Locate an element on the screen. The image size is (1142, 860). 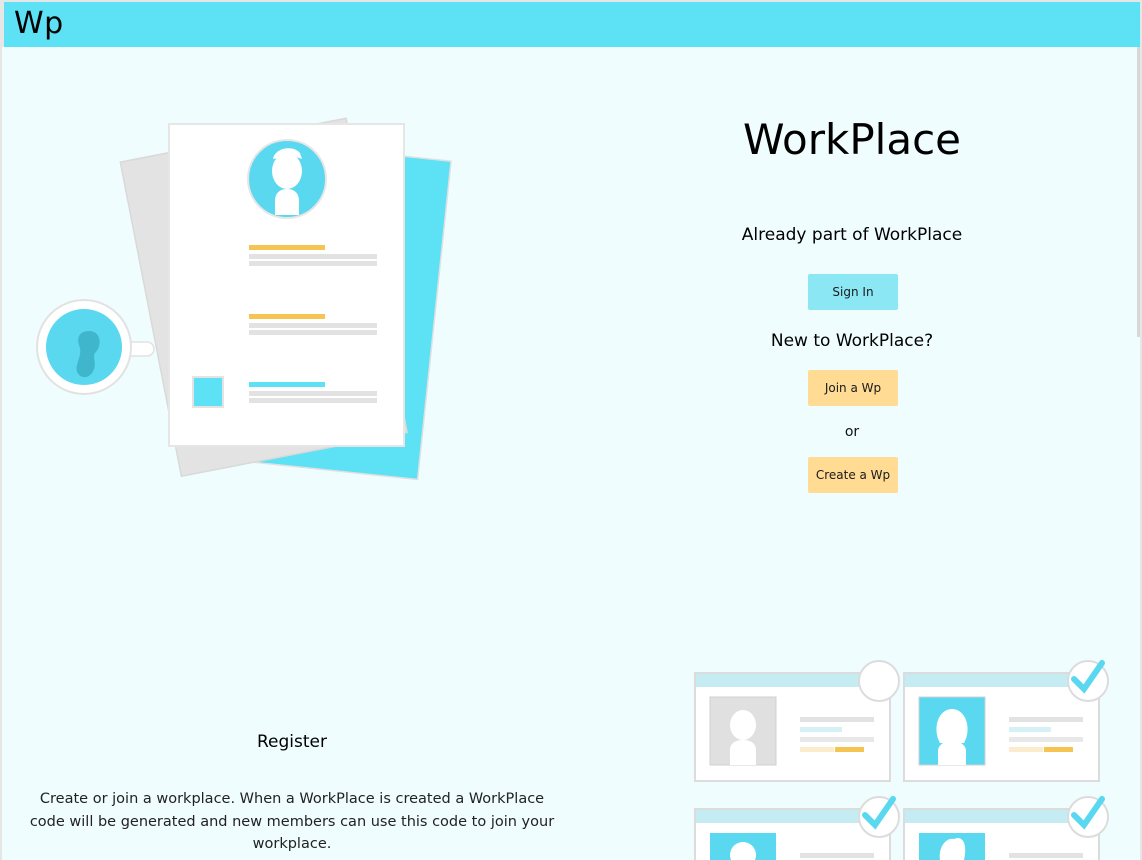
join-wp-button: Join a Wp is located at coordinates (853, 388).